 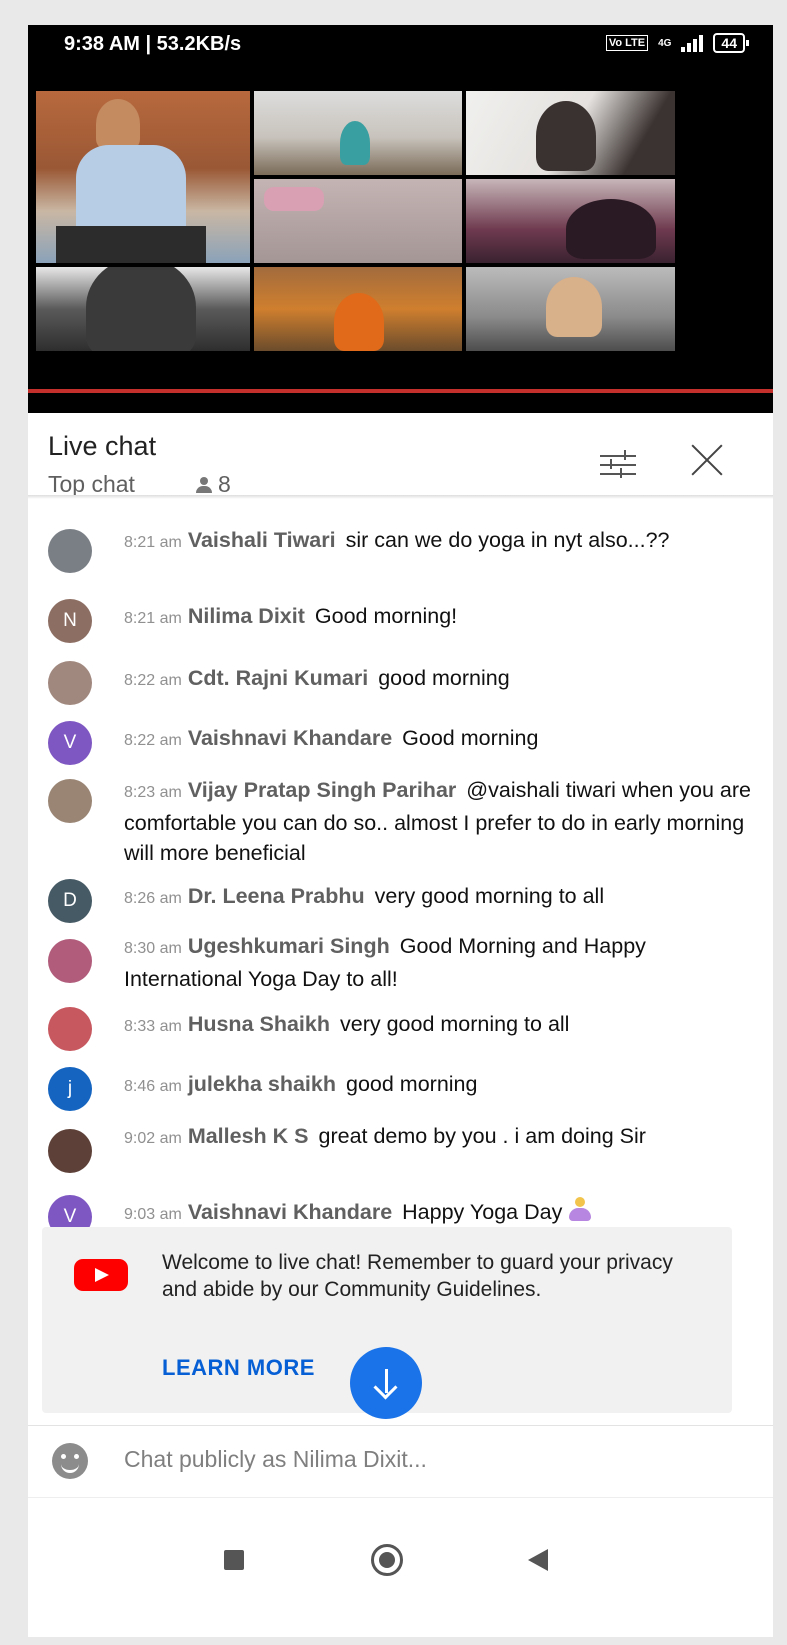 I want to click on video-participant-grid, so click(x=355, y=221).